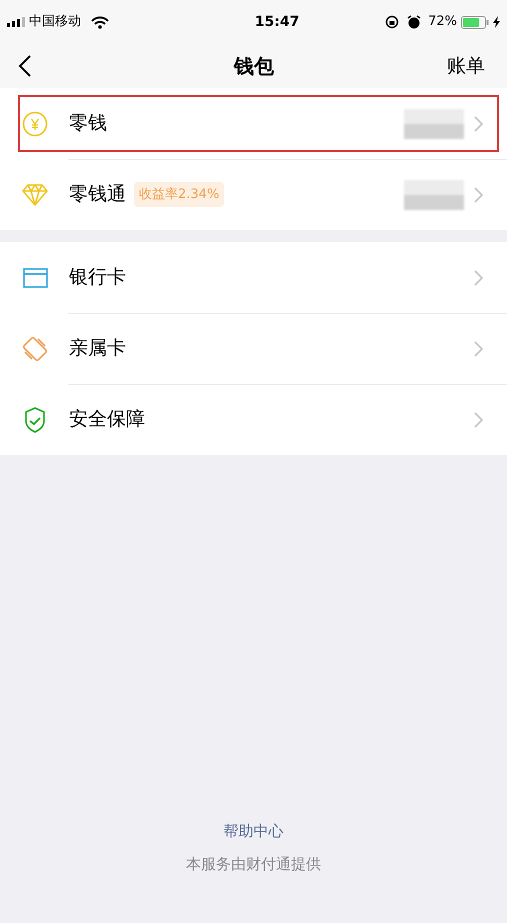 This screenshot has width=507, height=923. What do you see at coordinates (16, 22) in the screenshot?
I see `signal-icon` at bounding box center [16, 22].